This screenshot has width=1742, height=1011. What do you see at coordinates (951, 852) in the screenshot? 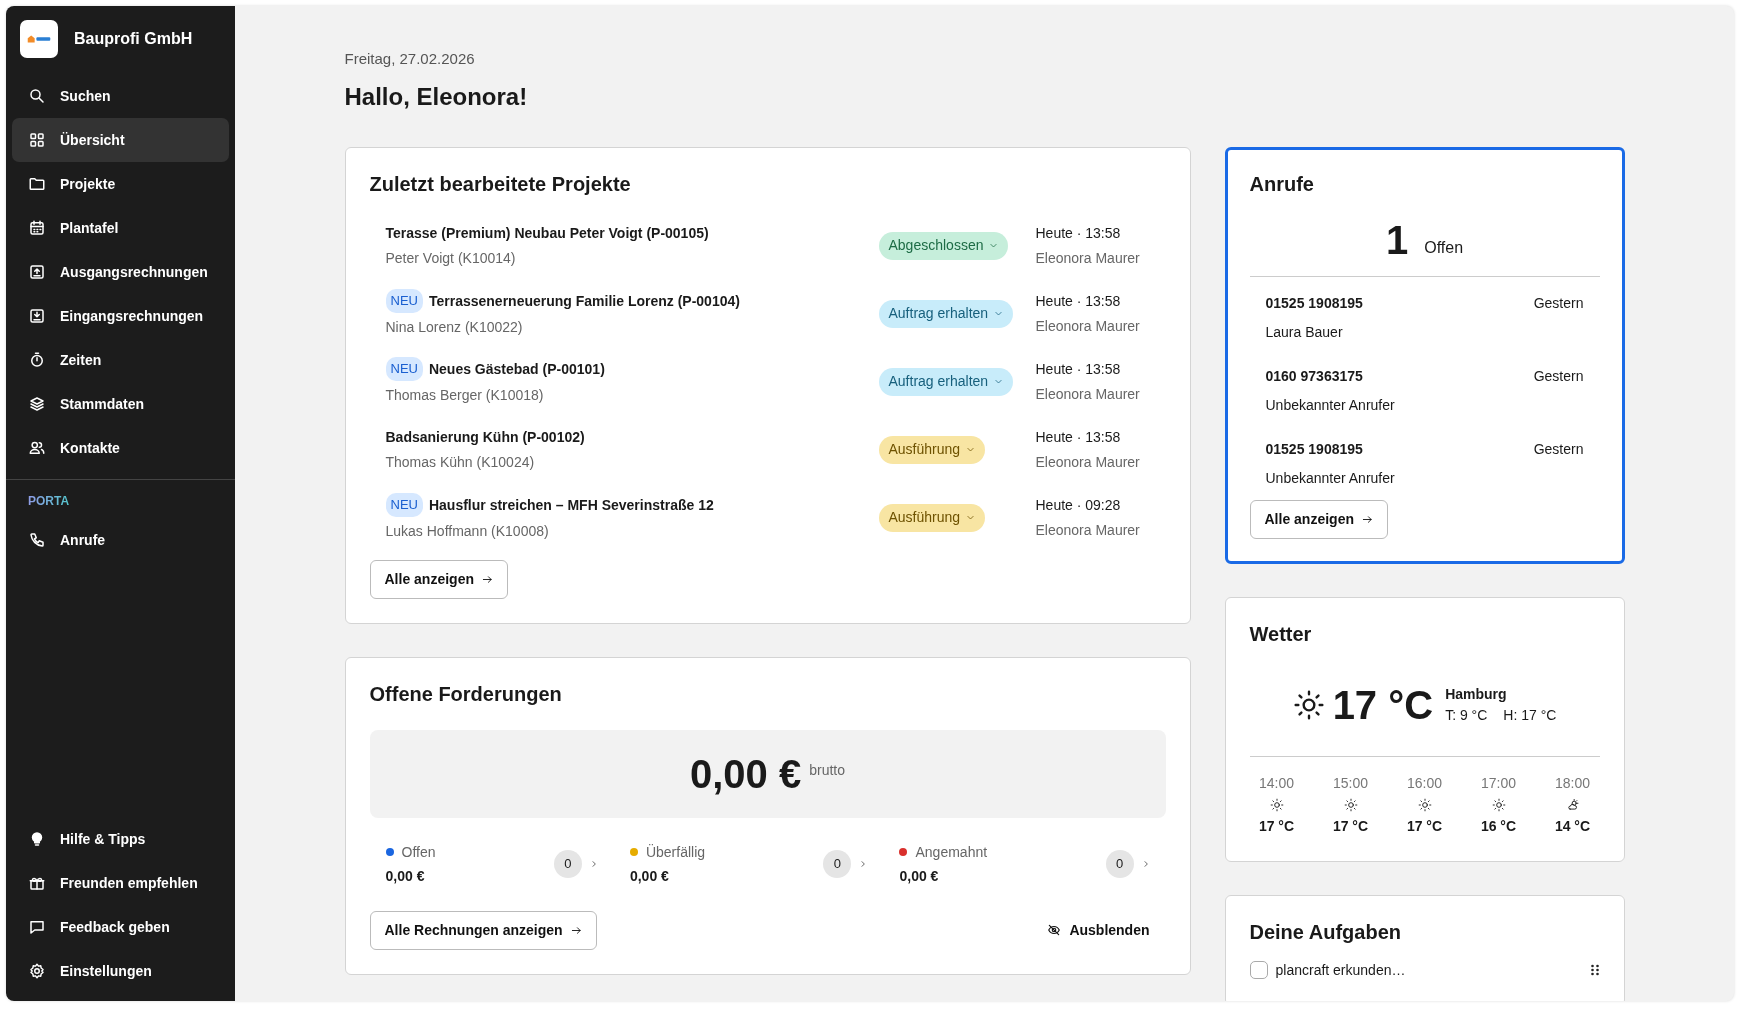
I see `status-label: Angemahnt` at bounding box center [951, 852].